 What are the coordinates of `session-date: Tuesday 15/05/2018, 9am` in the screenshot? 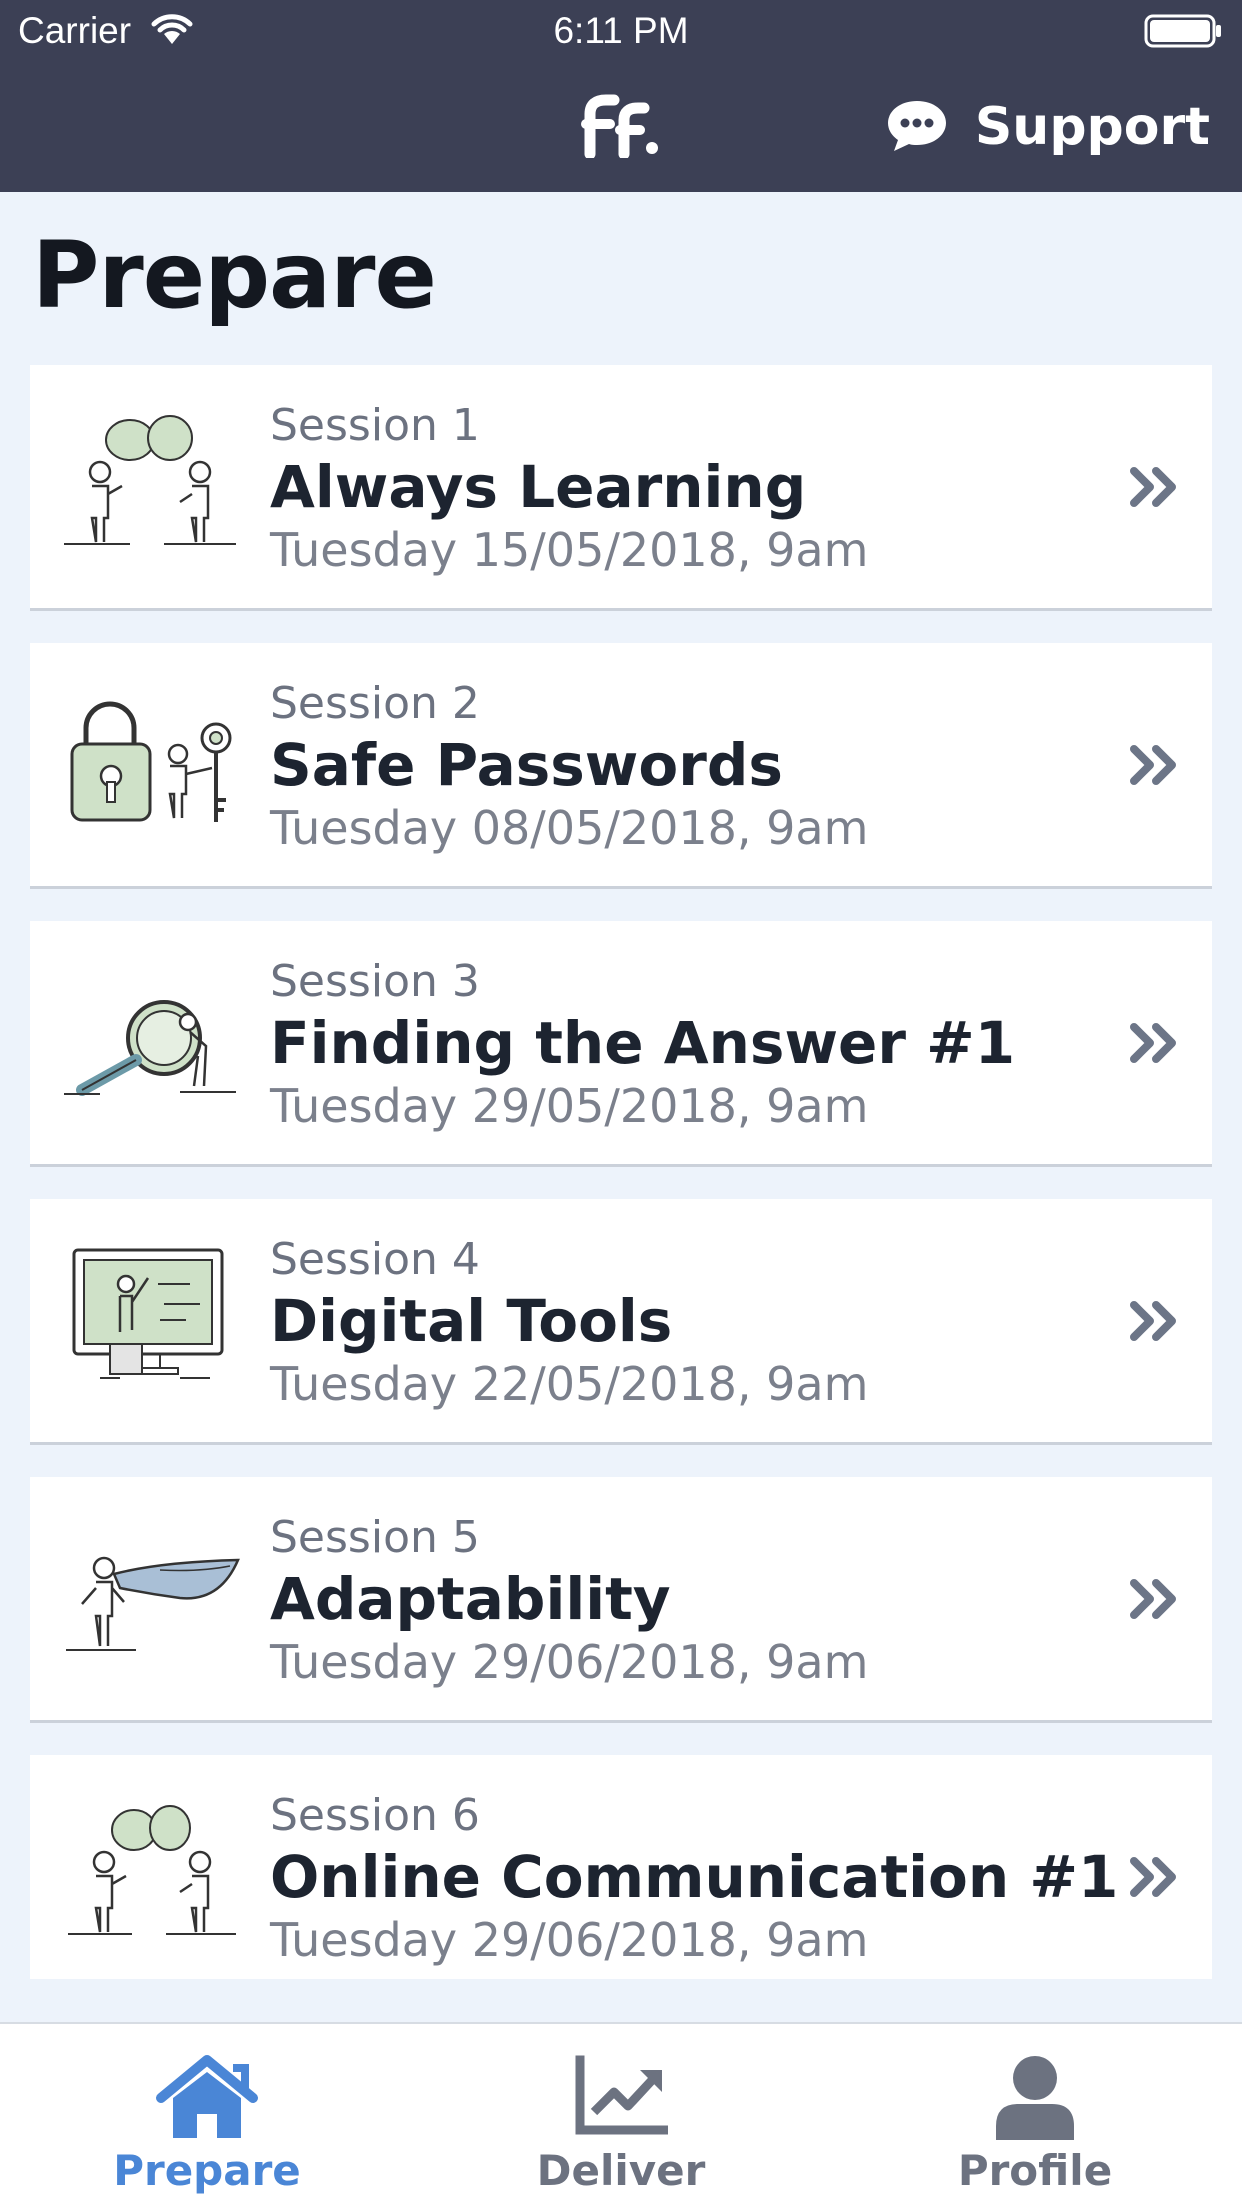 It's located at (569, 550).